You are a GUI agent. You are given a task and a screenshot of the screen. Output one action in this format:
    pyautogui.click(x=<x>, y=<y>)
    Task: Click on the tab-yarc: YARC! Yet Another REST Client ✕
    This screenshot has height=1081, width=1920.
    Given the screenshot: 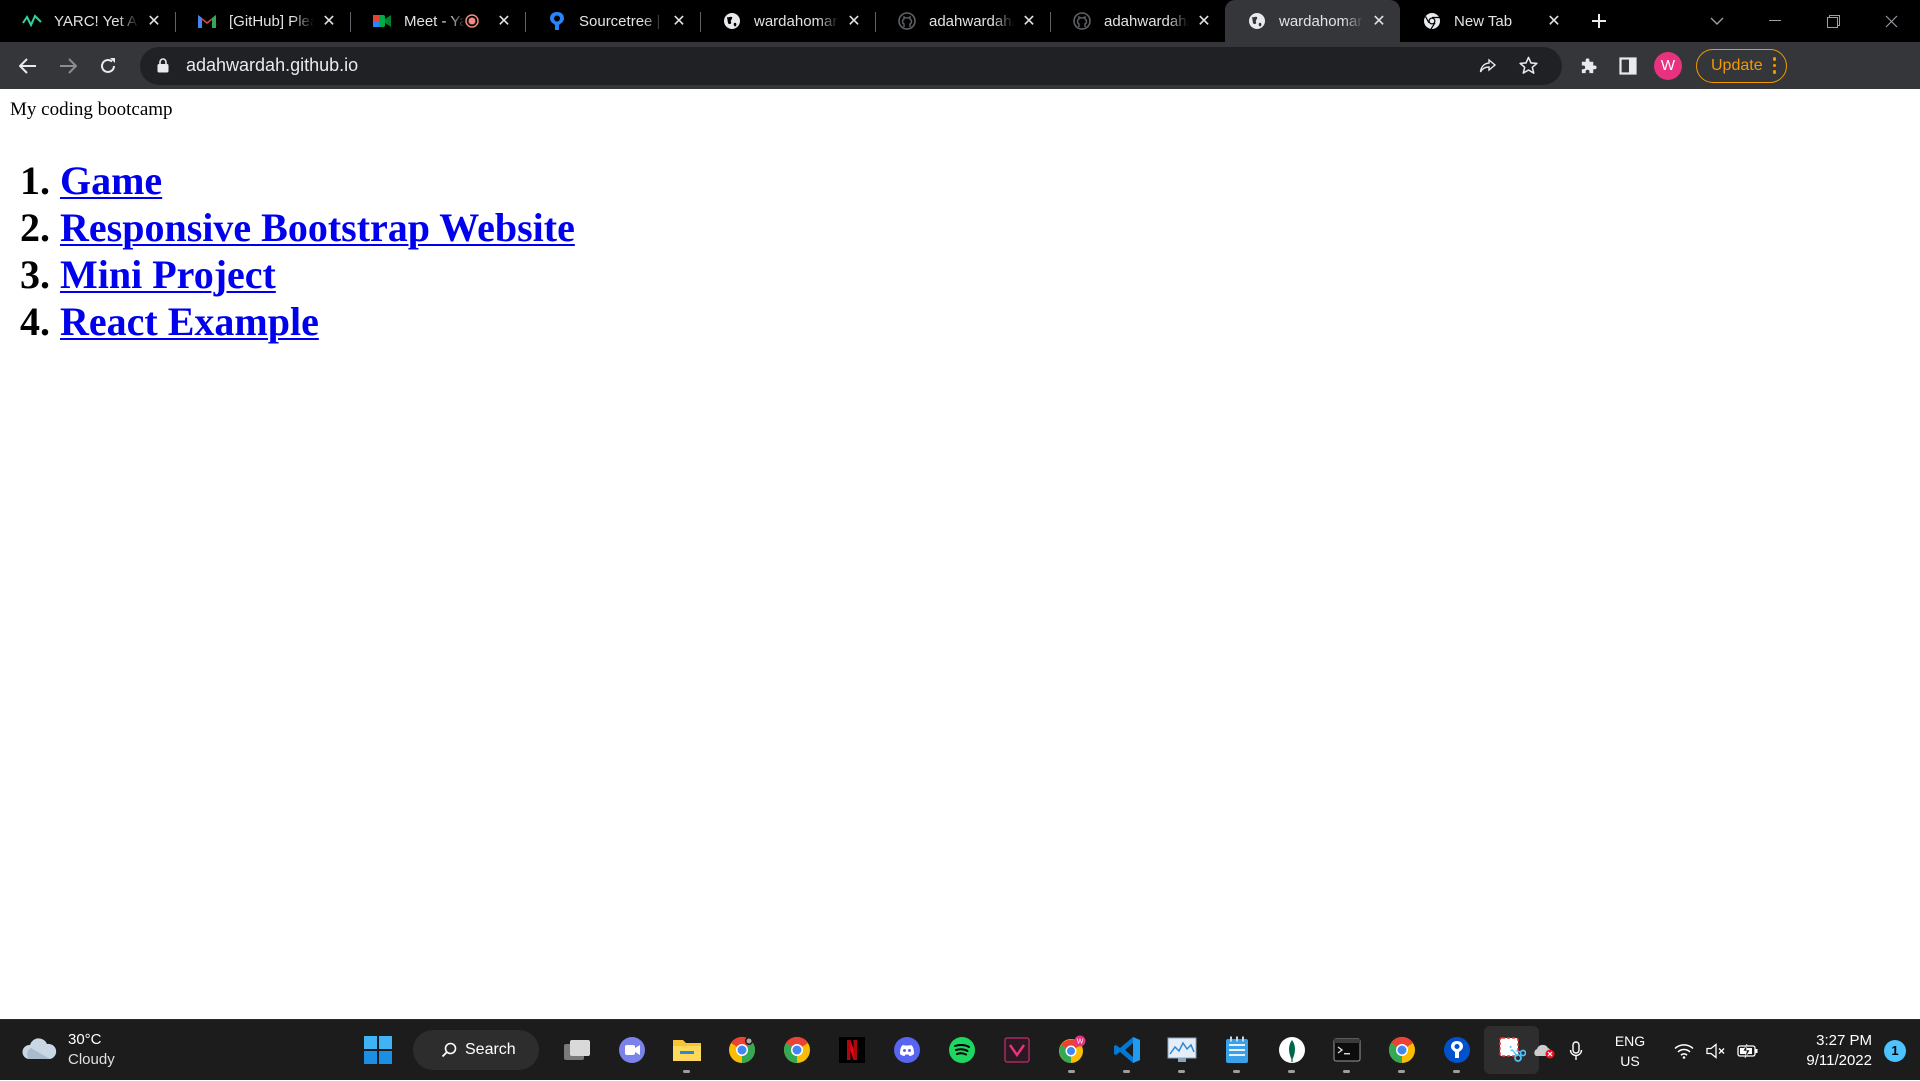 What is the action you would take?
    pyautogui.click(x=87, y=21)
    